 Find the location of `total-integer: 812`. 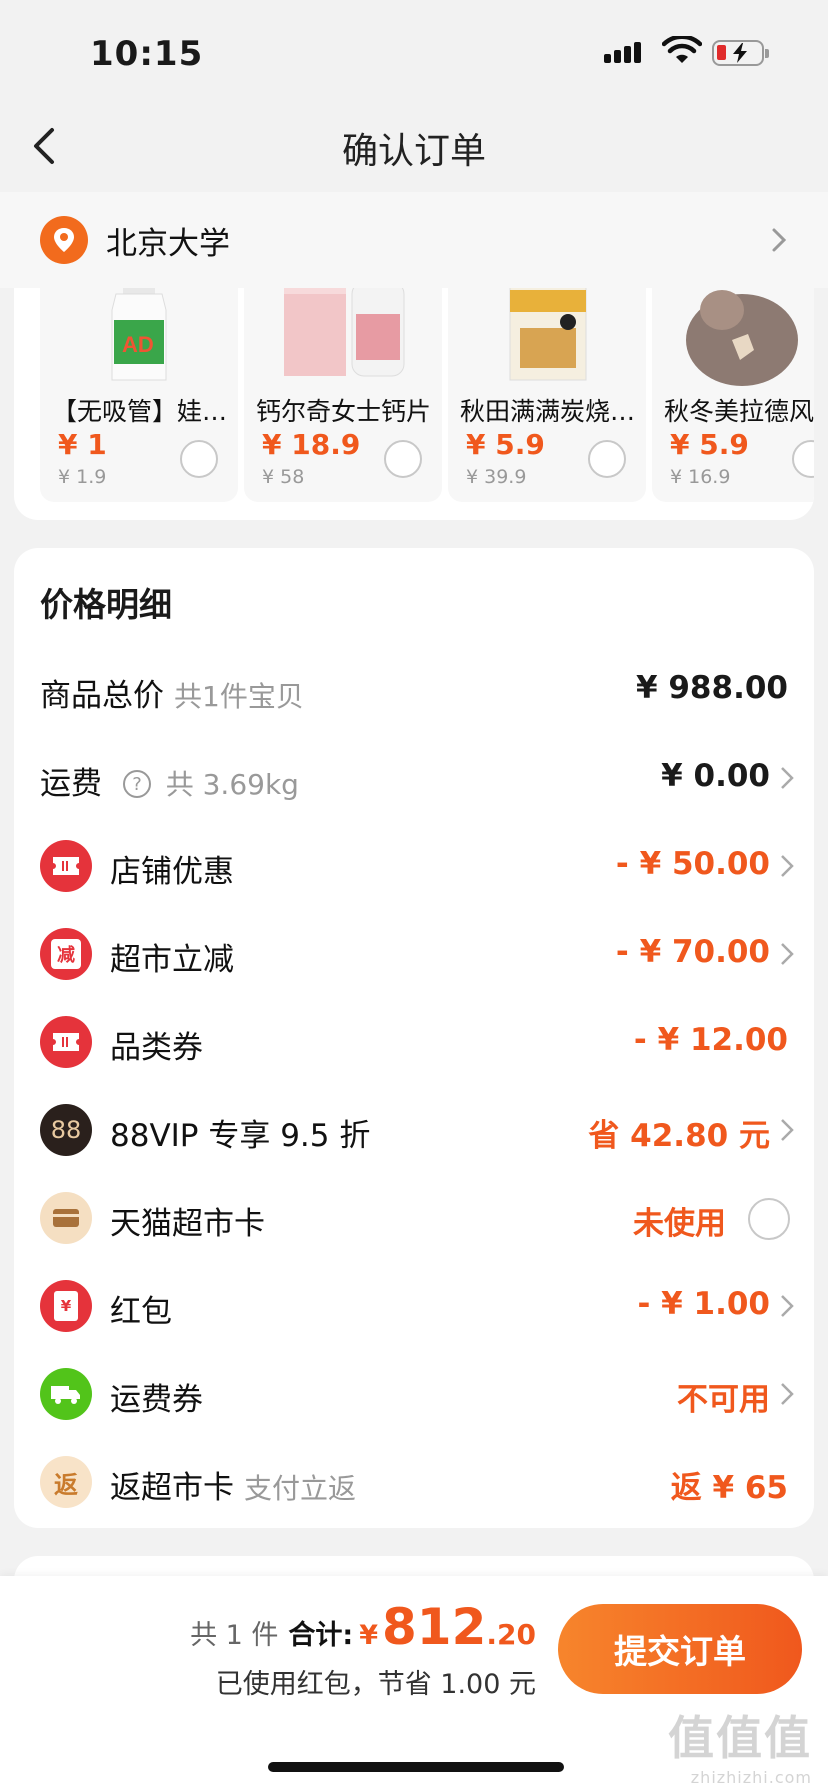

total-integer: 812 is located at coordinates (434, 1627).